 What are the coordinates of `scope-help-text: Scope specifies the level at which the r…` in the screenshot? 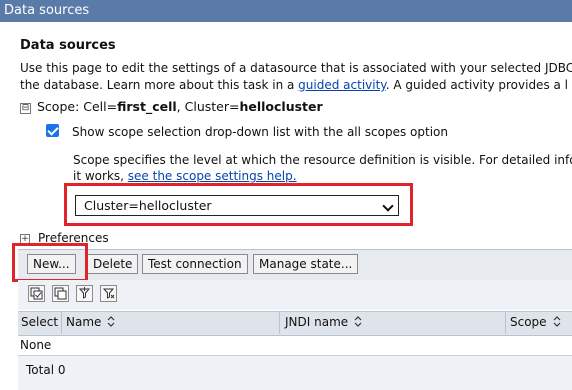 It's located at (322, 168).